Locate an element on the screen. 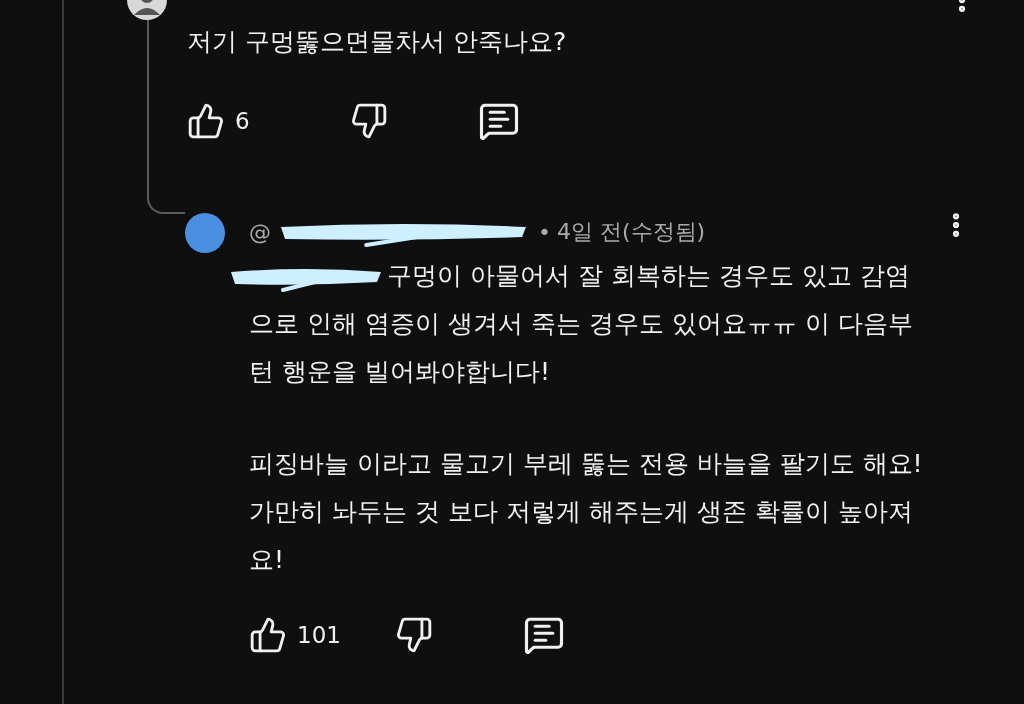  user-handle: @ is located at coordinates (260, 232).